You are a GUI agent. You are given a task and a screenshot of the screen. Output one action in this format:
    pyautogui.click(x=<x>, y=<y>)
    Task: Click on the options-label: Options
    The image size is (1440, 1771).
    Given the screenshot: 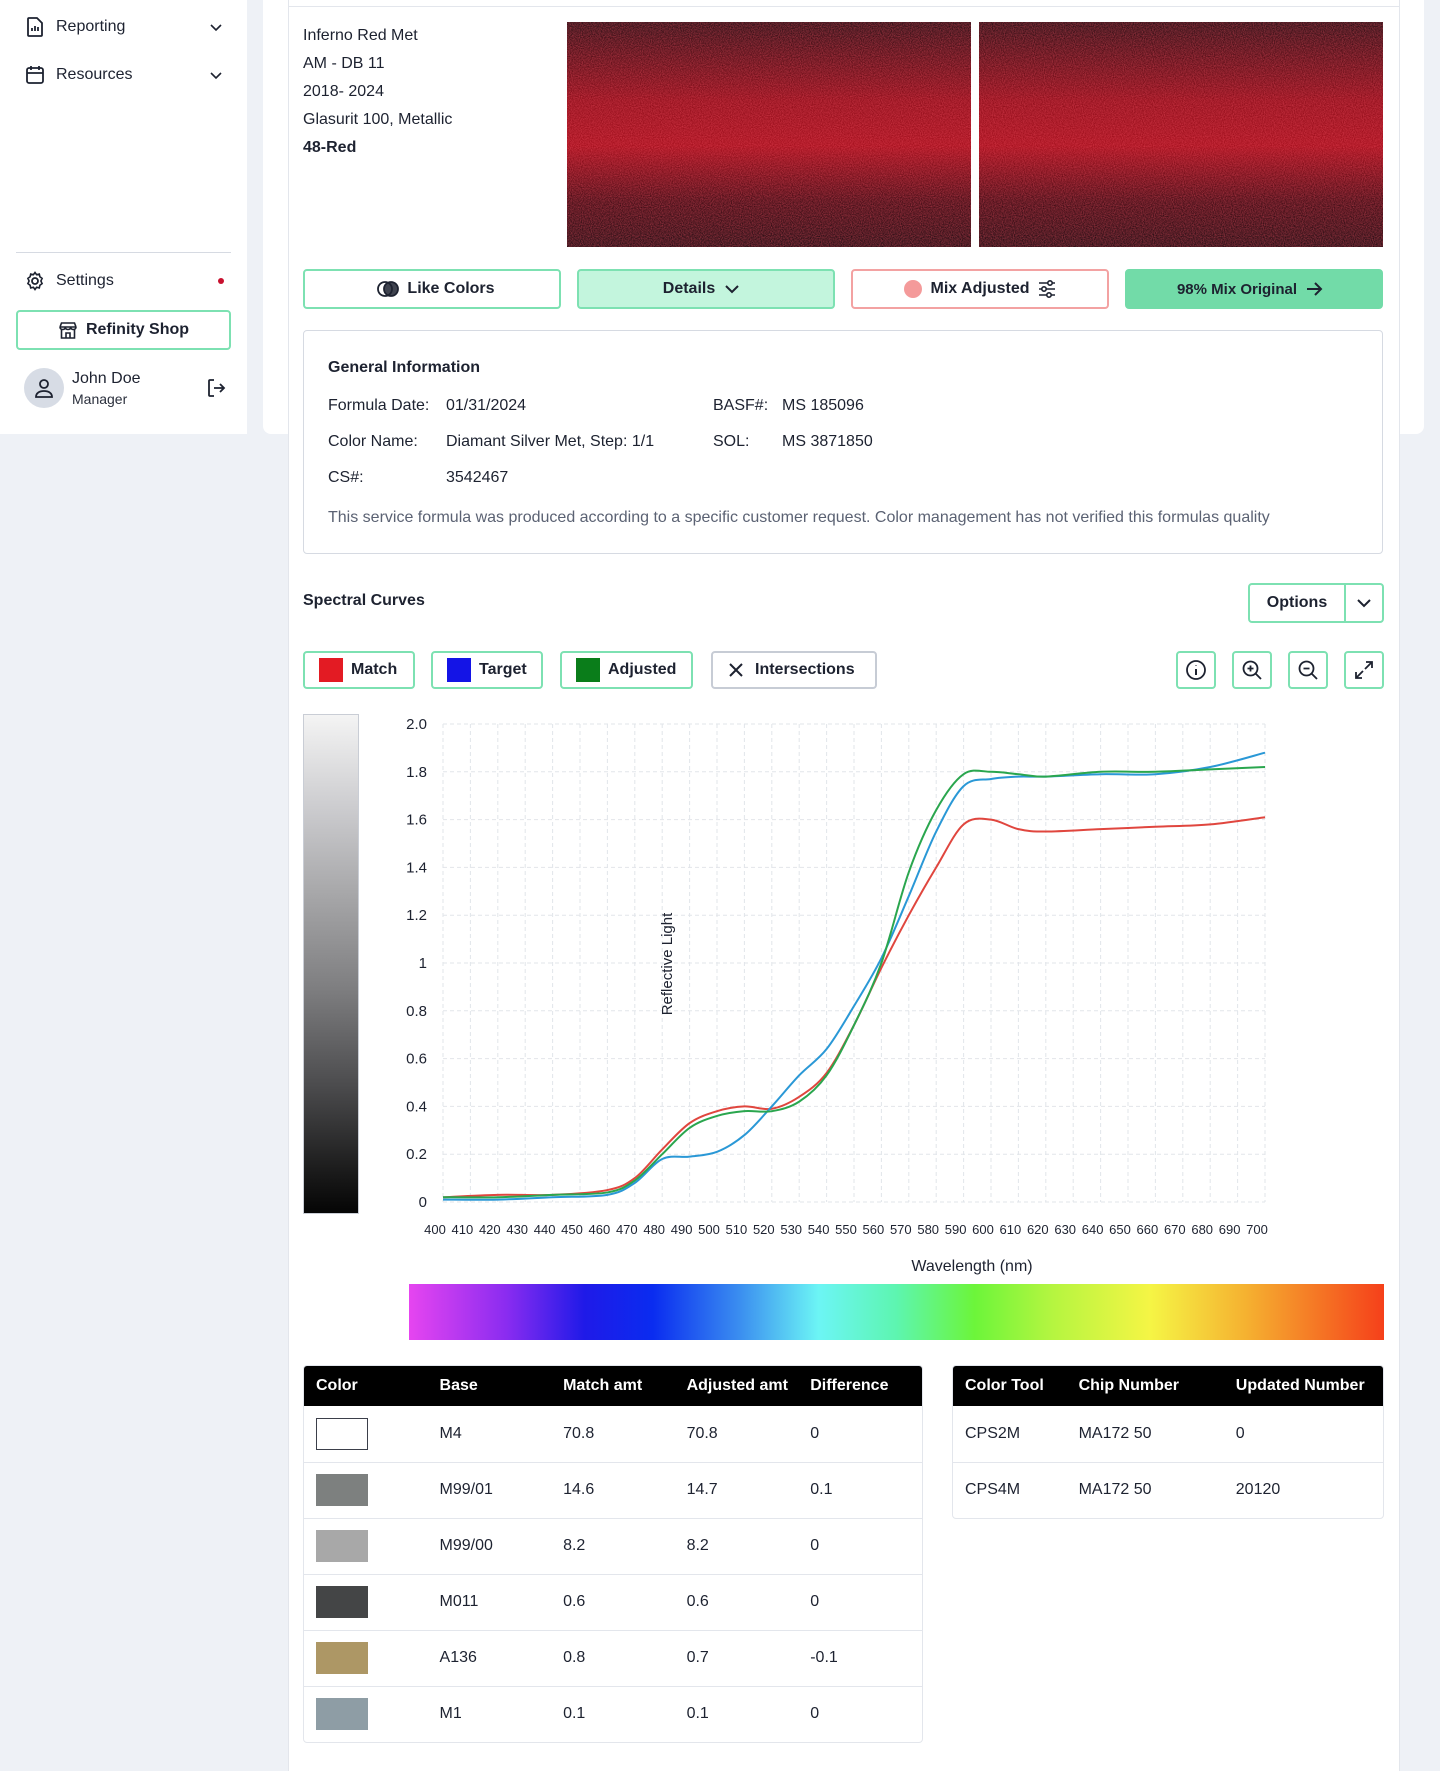 What is the action you would take?
    pyautogui.click(x=1298, y=603)
    